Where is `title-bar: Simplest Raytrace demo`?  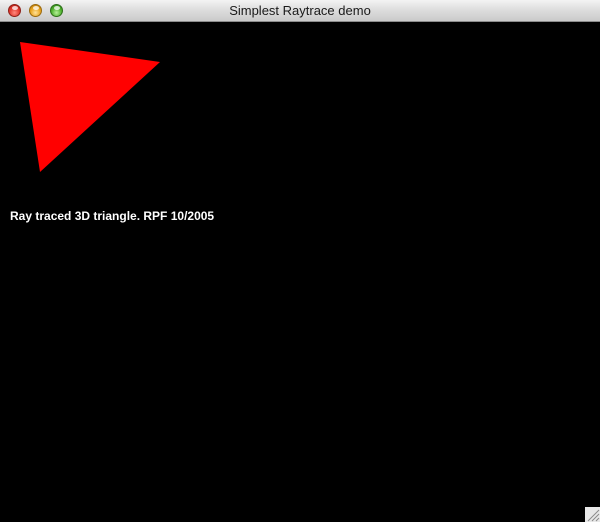
title-bar: Simplest Raytrace demo is located at coordinates (300, 11).